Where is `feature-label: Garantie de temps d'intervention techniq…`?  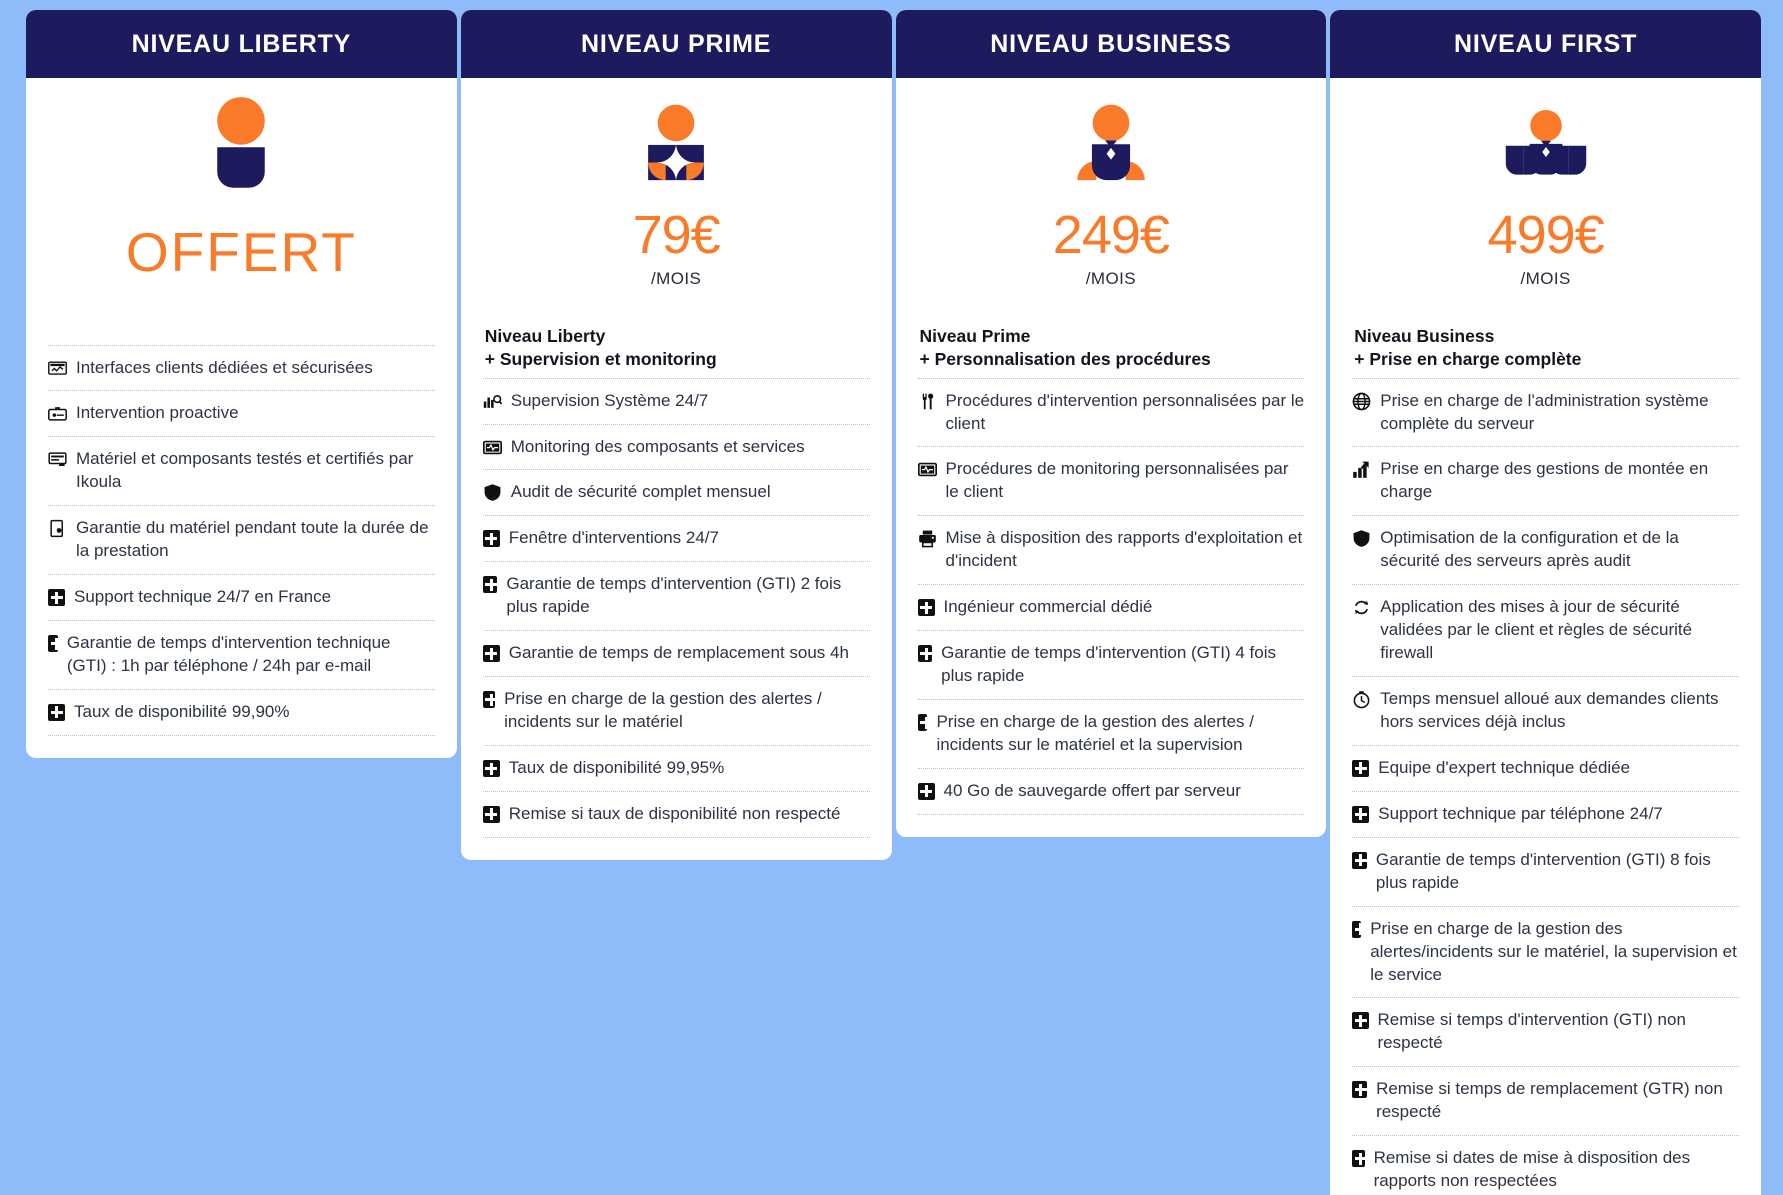
feature-label: Garantie de temps d'intervention techniq… is located at coordinates (228, 654).